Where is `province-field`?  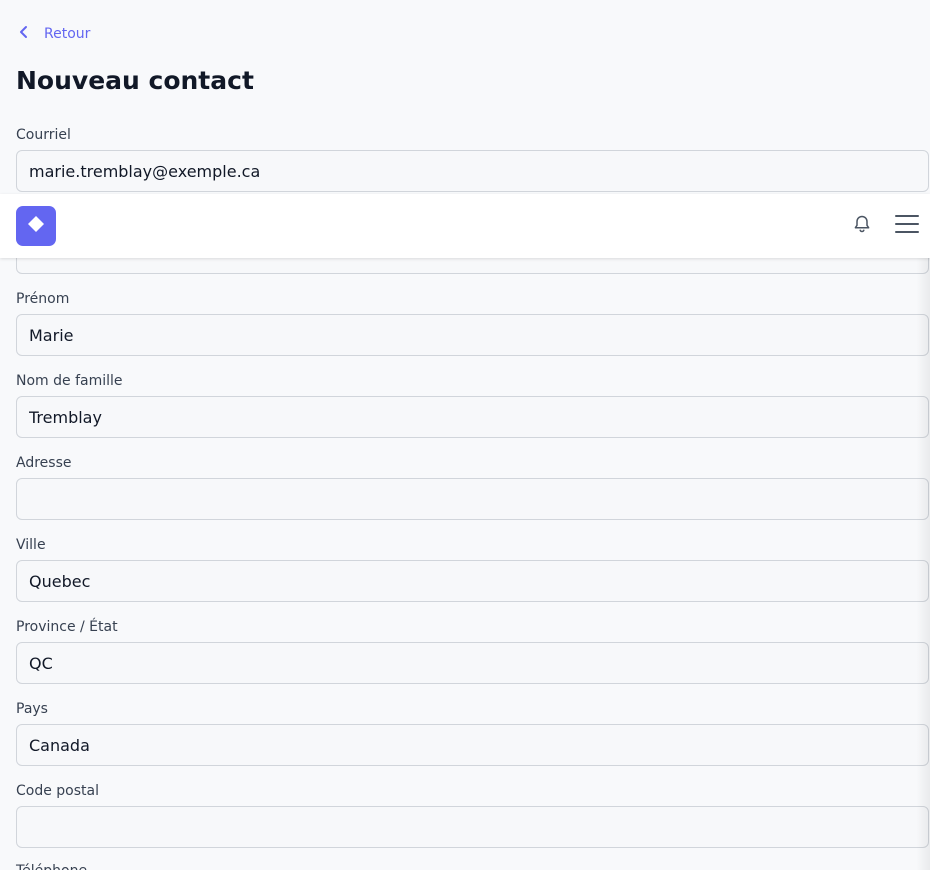 province-field is located at coordinates (472, 663).